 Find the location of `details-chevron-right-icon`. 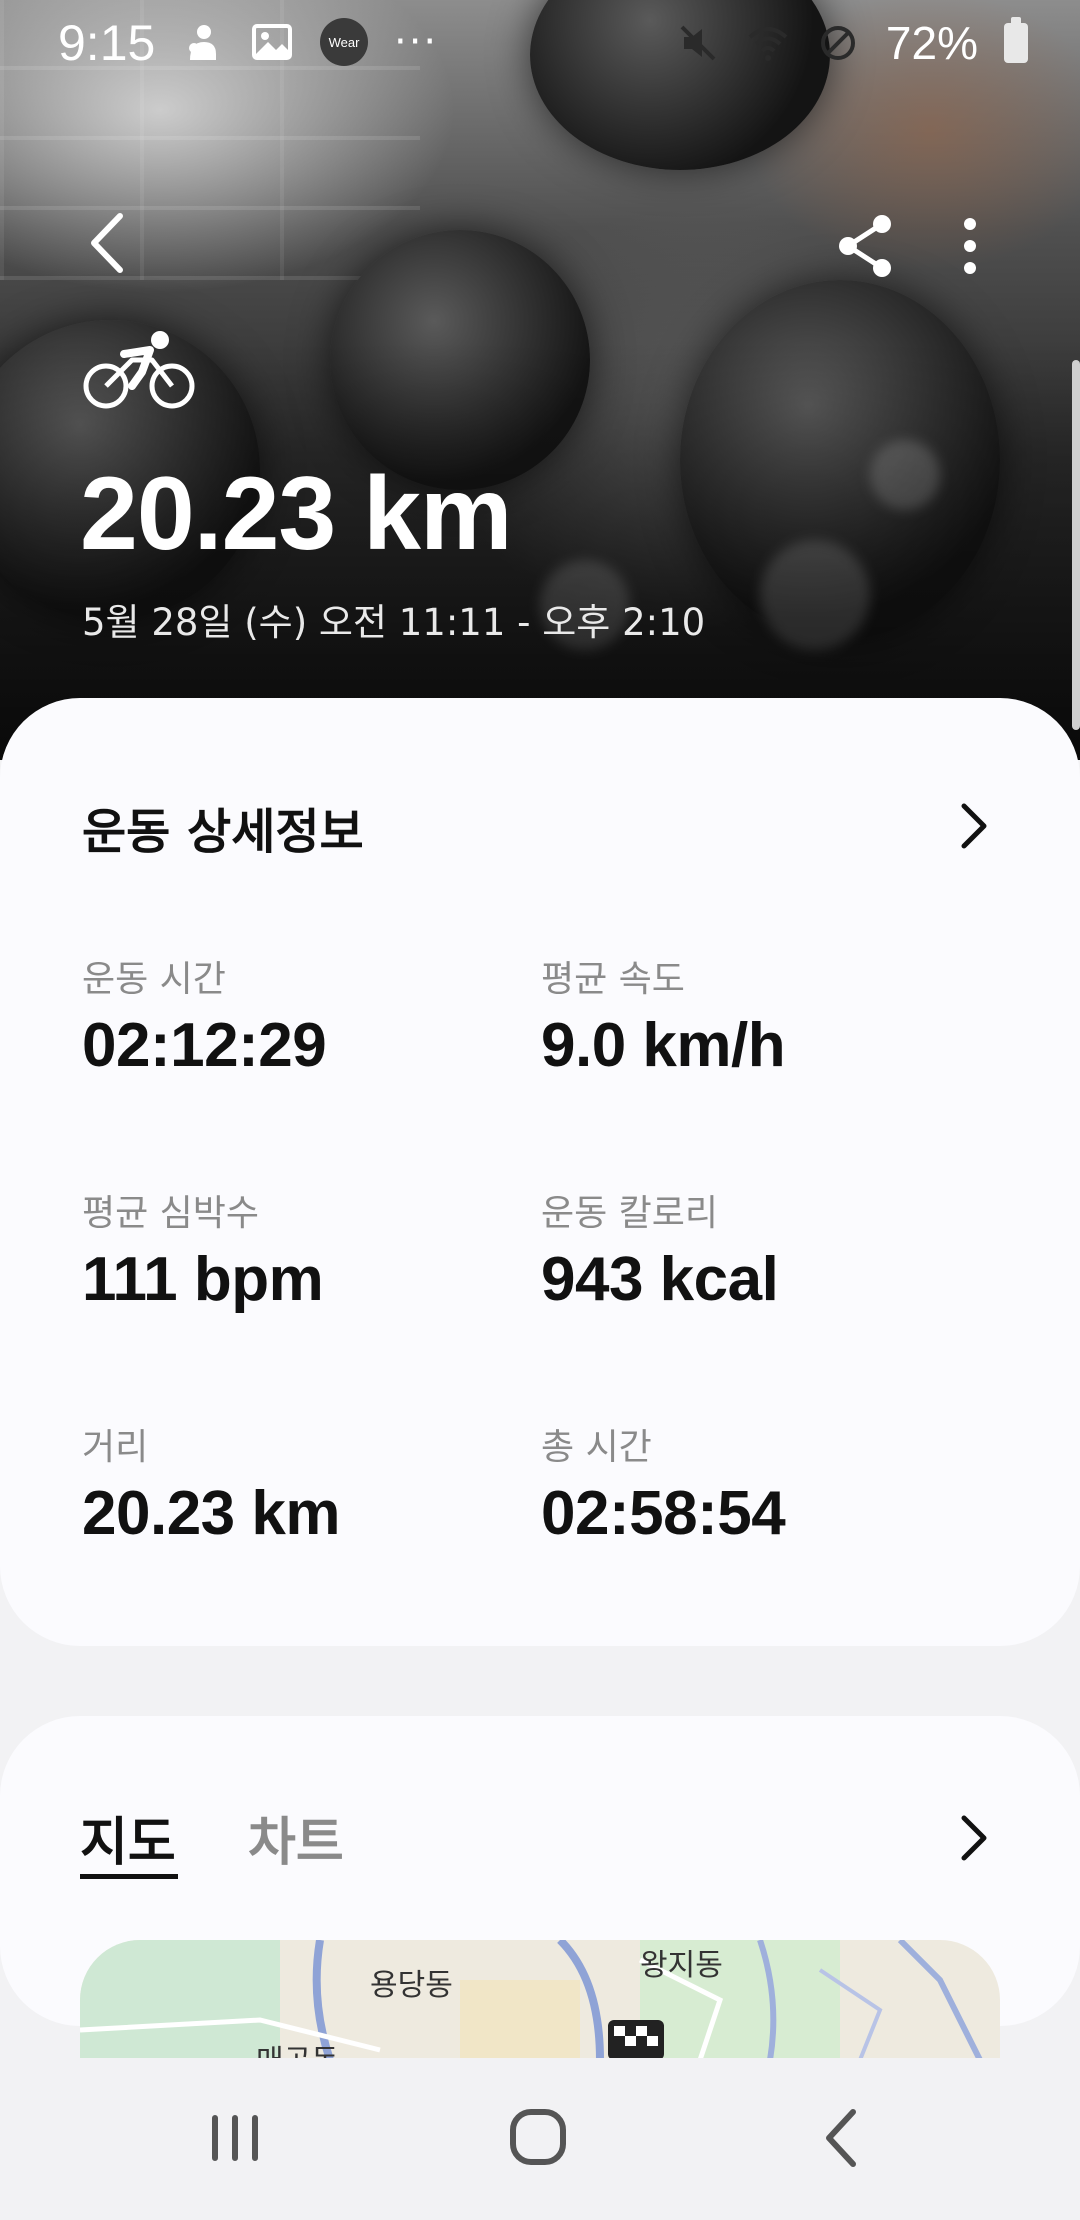

details-chevron-right-icon is located at coordinates (973, 826).